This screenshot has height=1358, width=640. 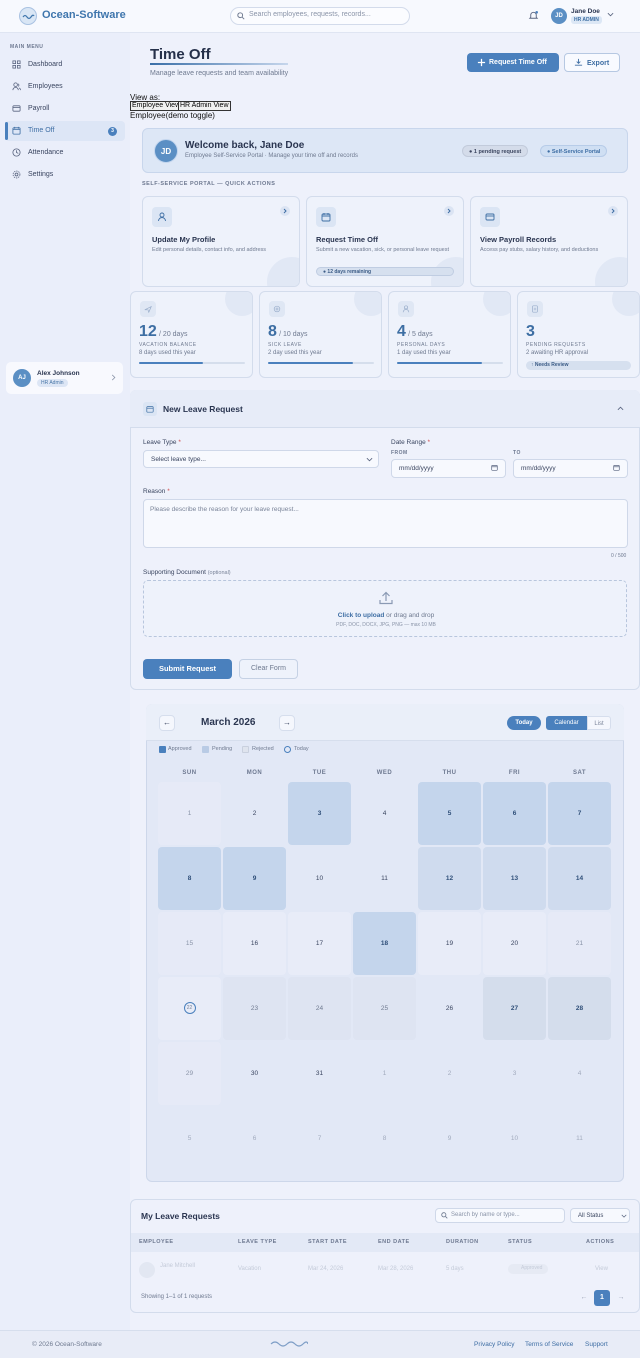 What do you see at coordinates (579, 1008) in the screenshot?
I see `calendar-day: 28` at bounding box center [579, 1008].